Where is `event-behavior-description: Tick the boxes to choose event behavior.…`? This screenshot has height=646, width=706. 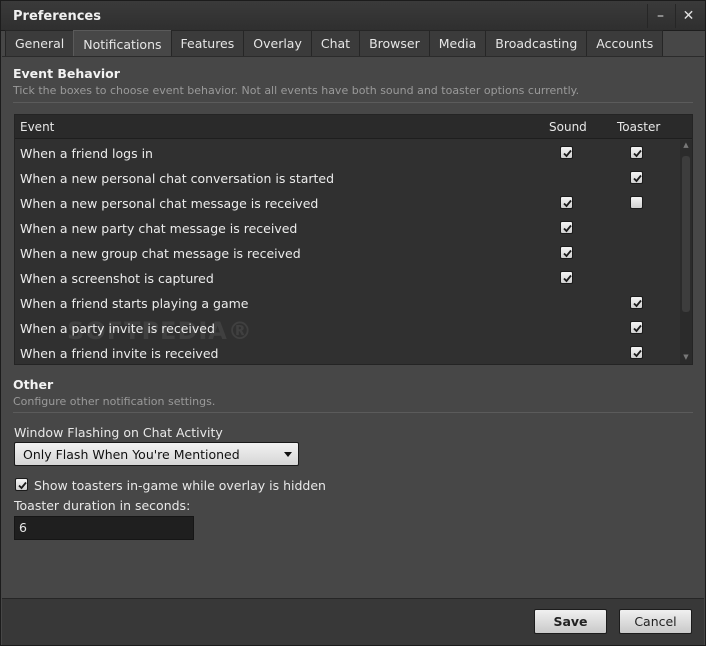
event-behavior-description: Tick the boxes to choose event behavior.… is located at coordinates (296, 90).